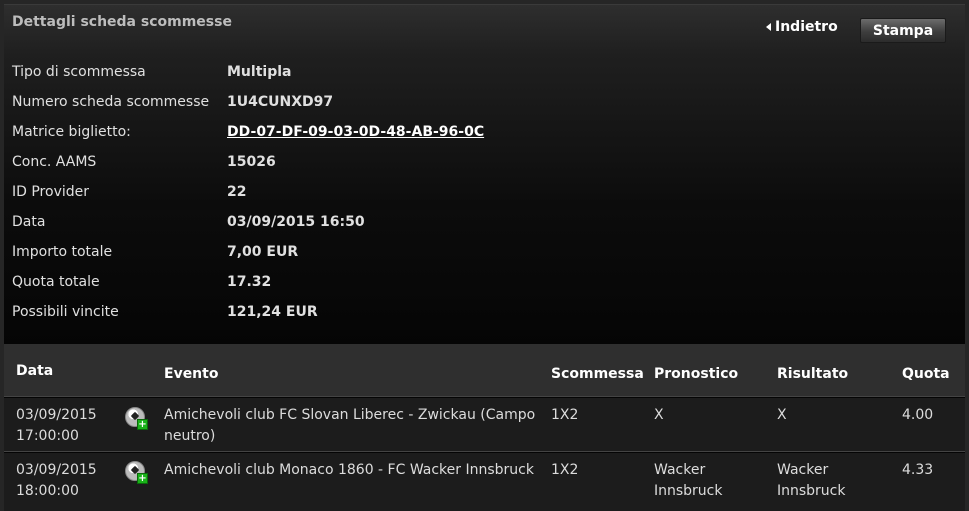  I want to click on detail-row-total-amount: Importo totale 7,00 EUR, so click(248, 252).